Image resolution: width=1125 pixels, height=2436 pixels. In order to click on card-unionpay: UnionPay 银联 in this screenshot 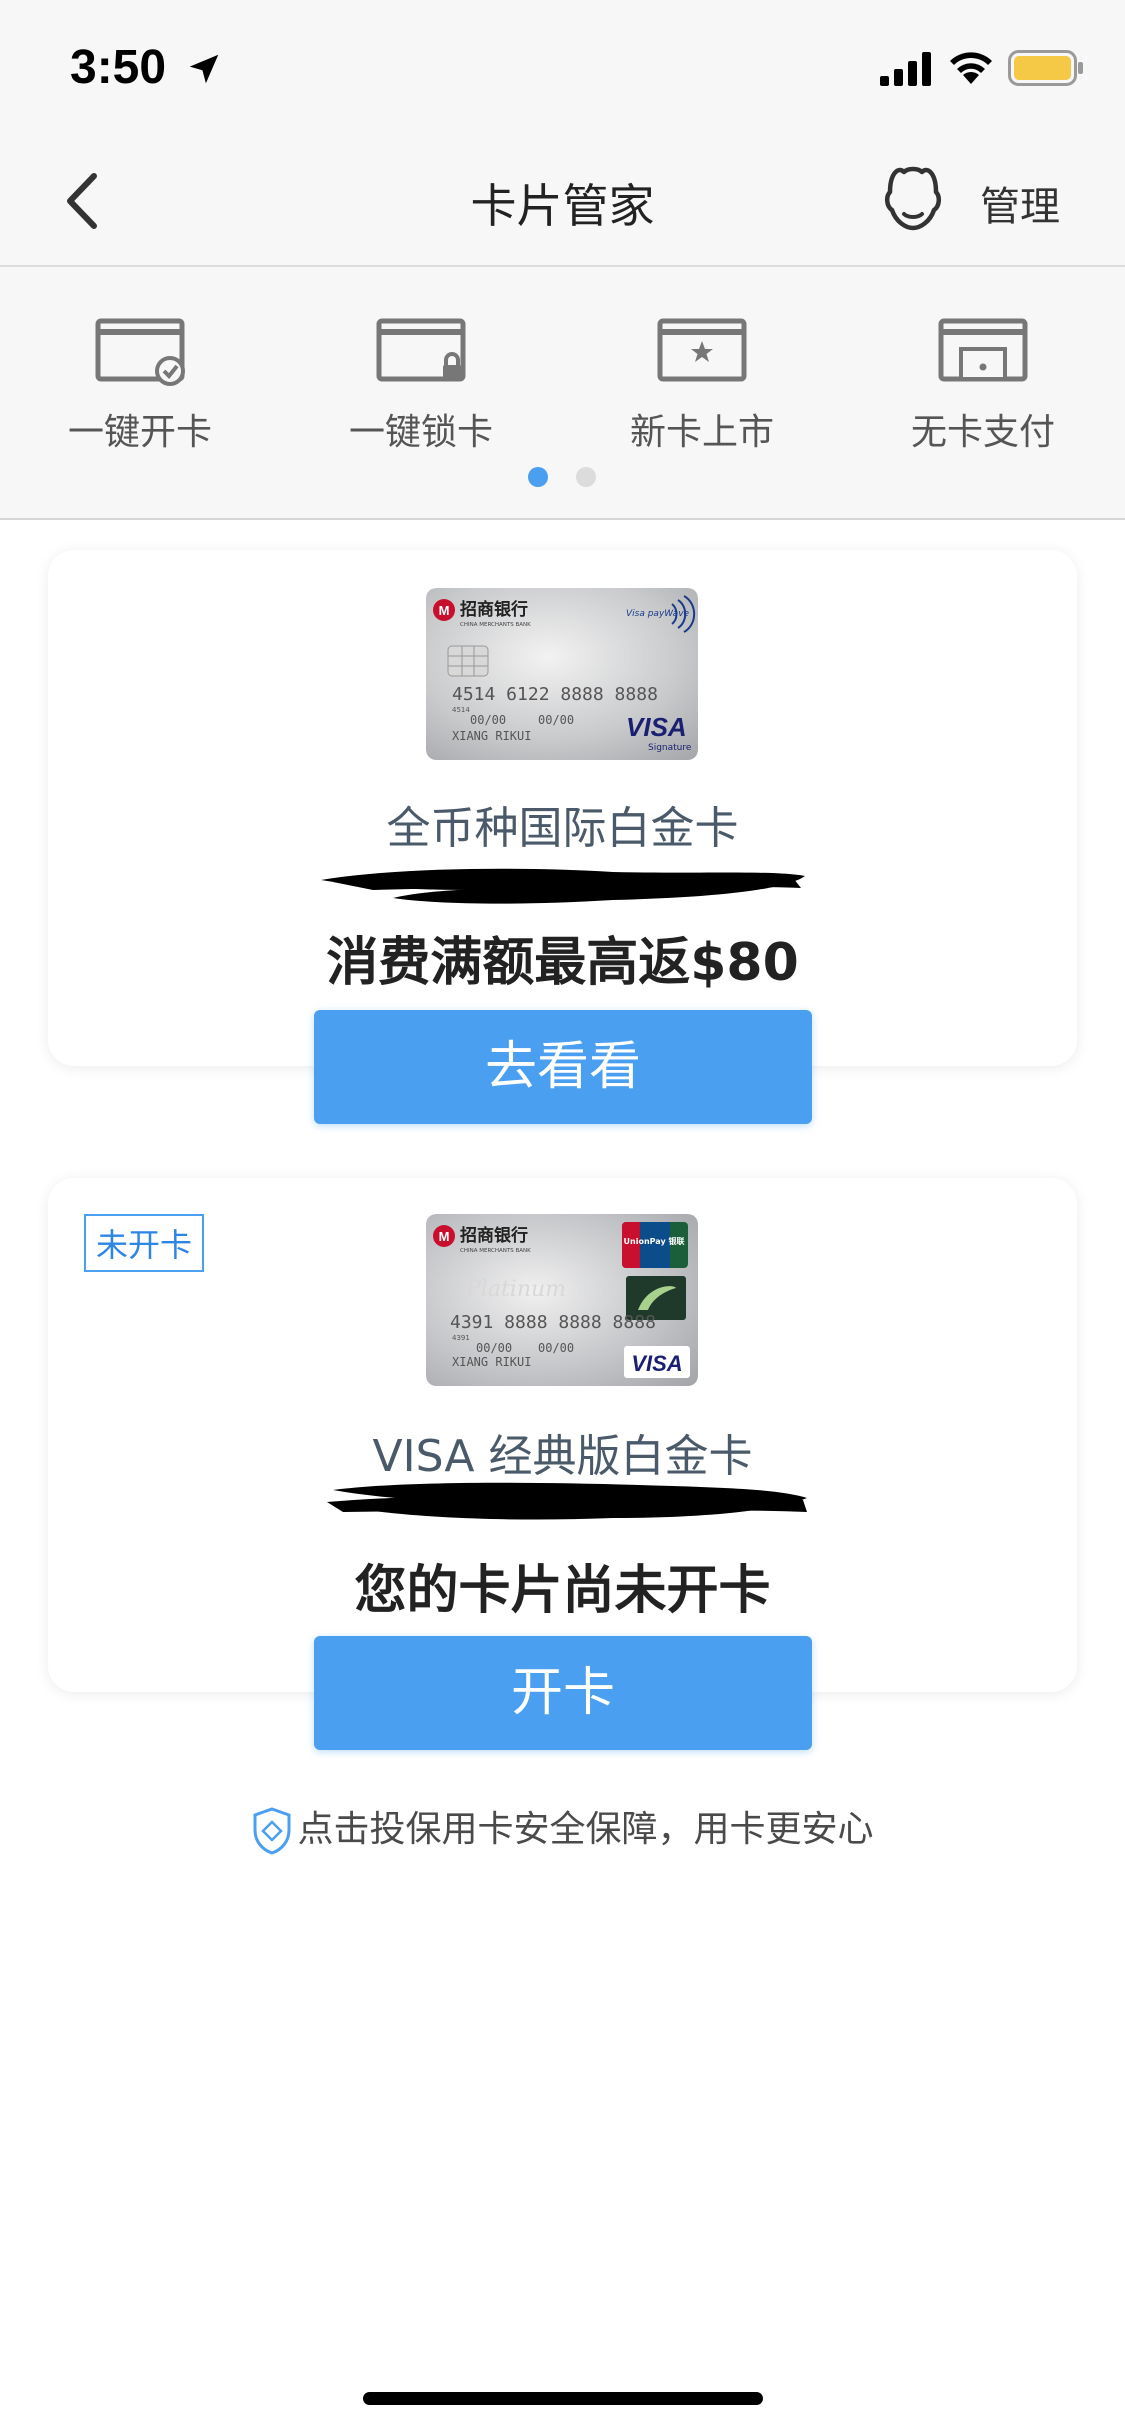, I will do `click(654, 1241)`.